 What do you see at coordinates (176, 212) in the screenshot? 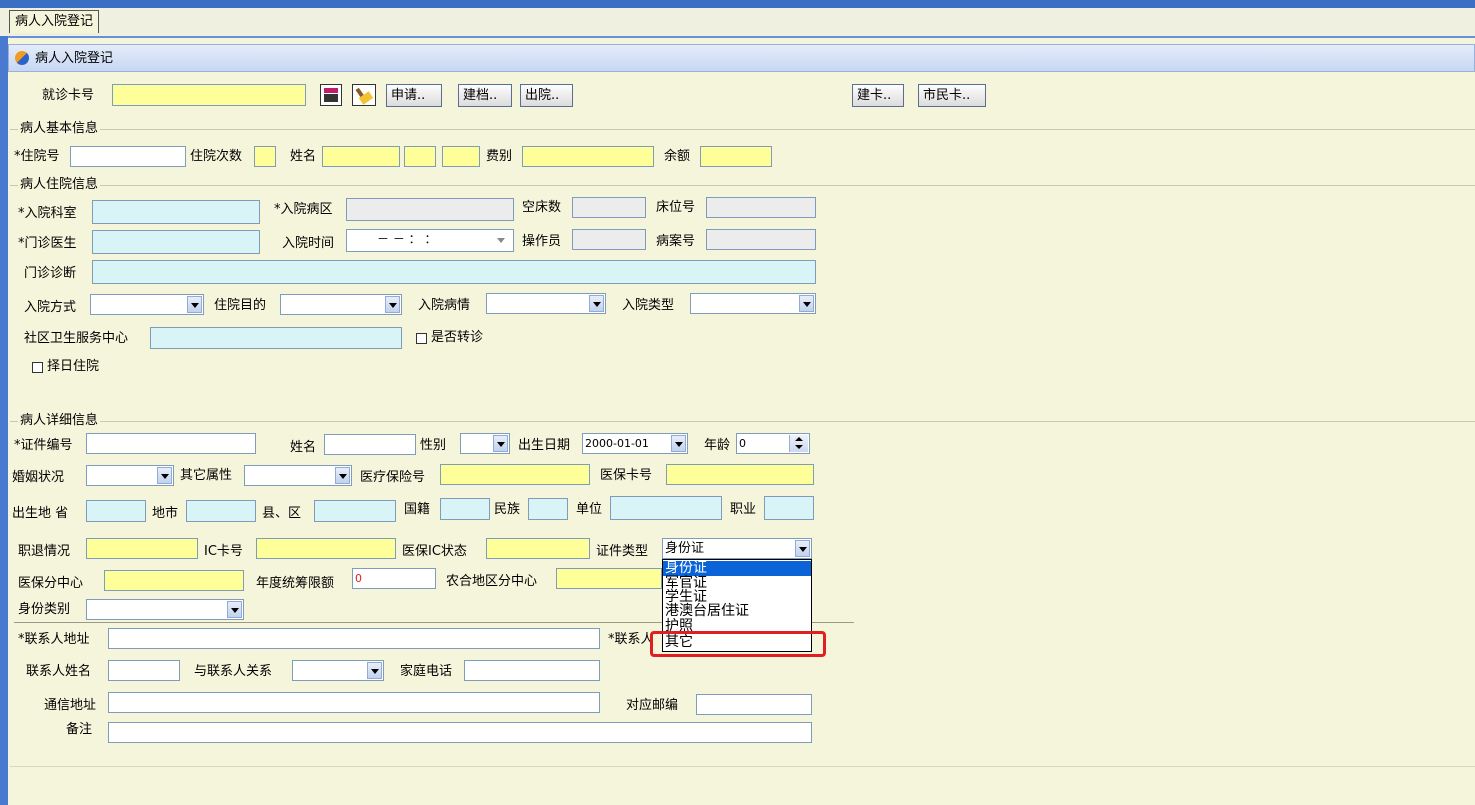
I see `admit-dept-input` at bounding box center [176, 212].